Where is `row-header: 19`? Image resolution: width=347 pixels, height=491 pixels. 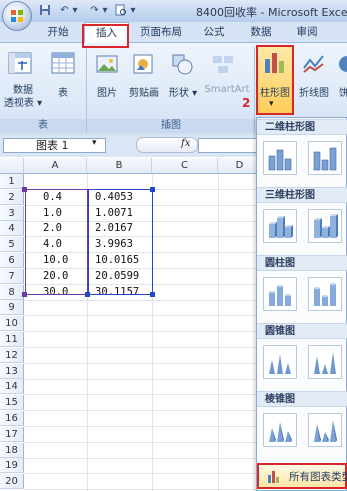
row-header: 19 is located at coordinates (12, 465).